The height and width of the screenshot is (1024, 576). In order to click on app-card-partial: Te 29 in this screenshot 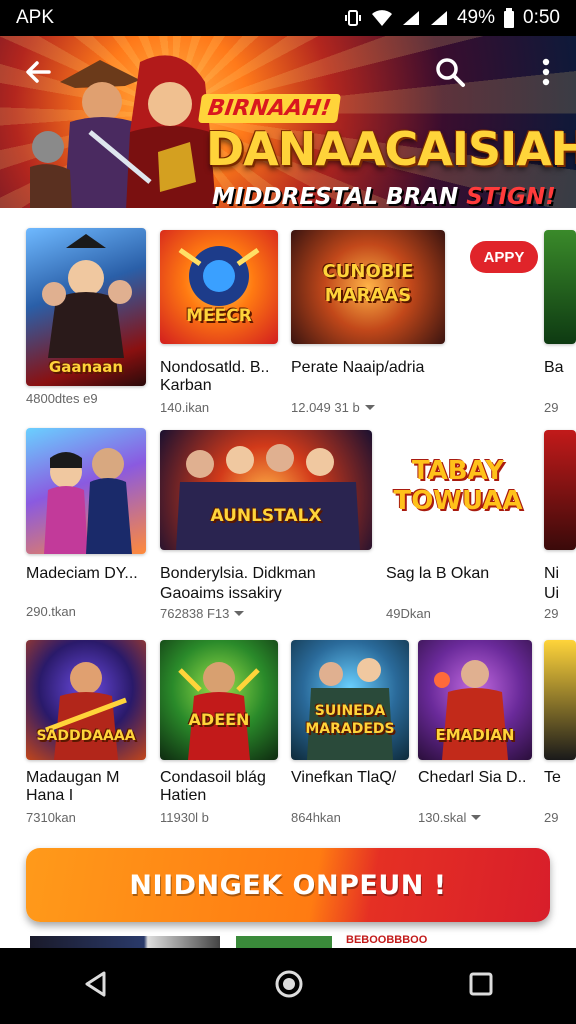, I will do `click(560, 735)`.